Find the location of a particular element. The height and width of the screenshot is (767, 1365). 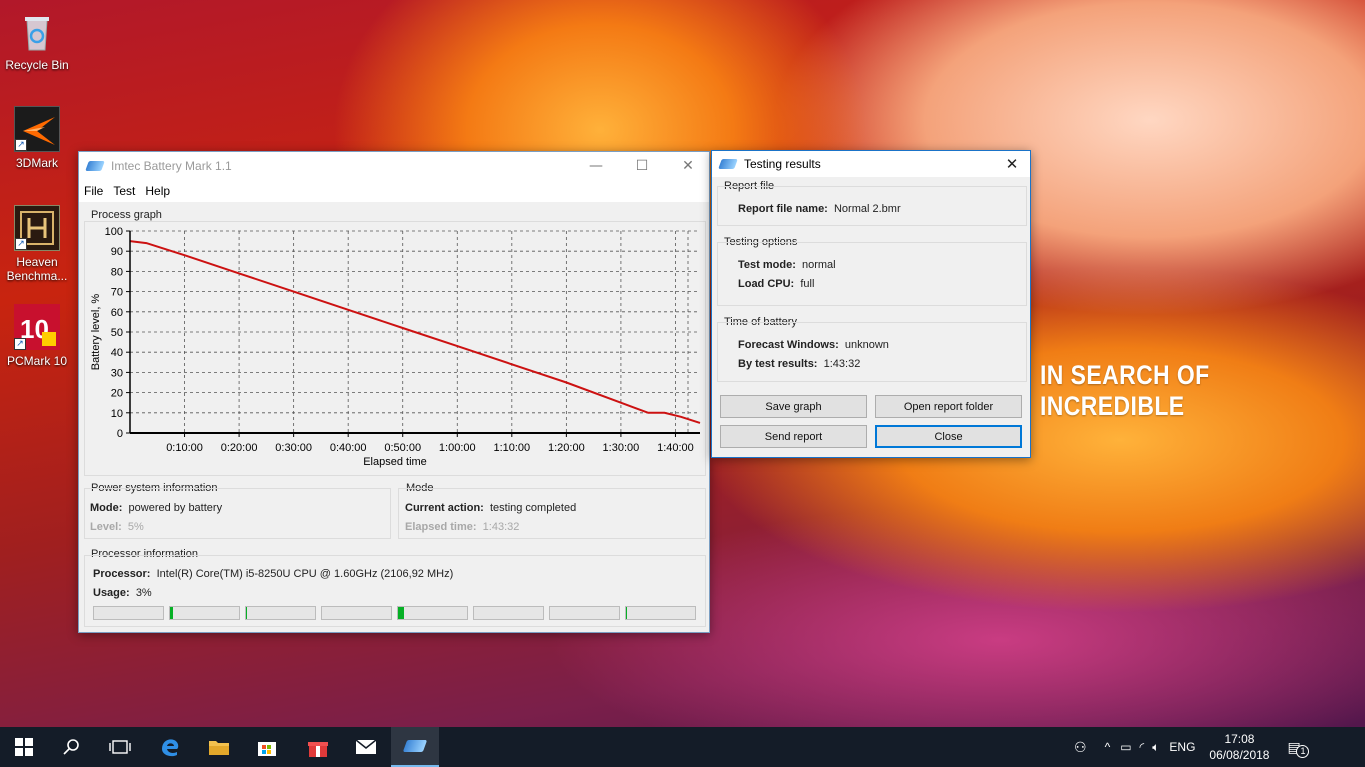

save-graph-button: Save graph is located at coordinates (793, 406).